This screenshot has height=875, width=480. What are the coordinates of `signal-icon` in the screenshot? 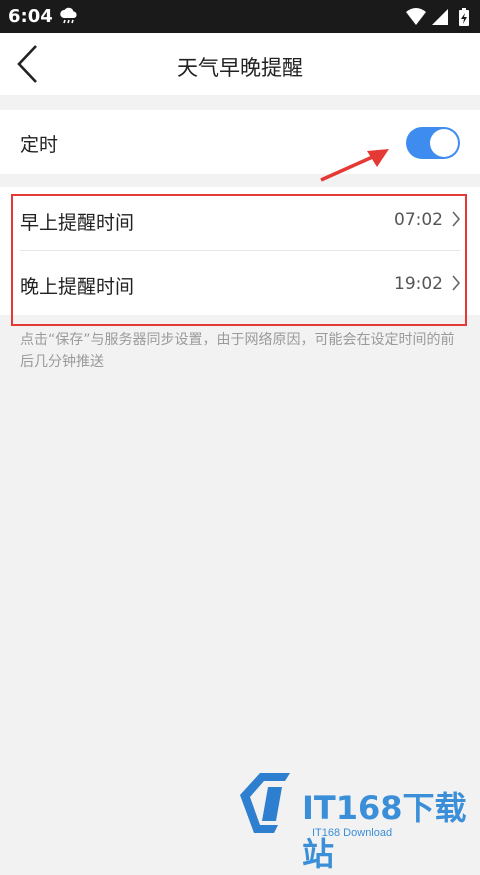 It's located at (440, 17).